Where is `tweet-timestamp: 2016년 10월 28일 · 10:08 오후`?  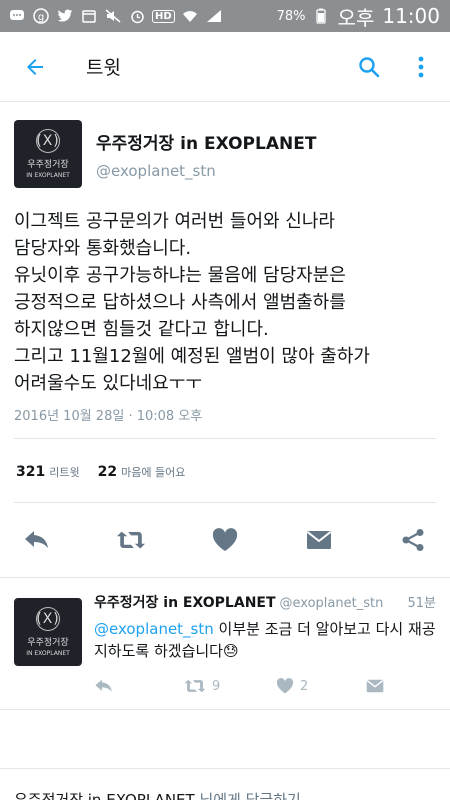 tweet-timestamp: 2016년 10월 28일 · 10:08 오후 is located at coordinates (225, 422).